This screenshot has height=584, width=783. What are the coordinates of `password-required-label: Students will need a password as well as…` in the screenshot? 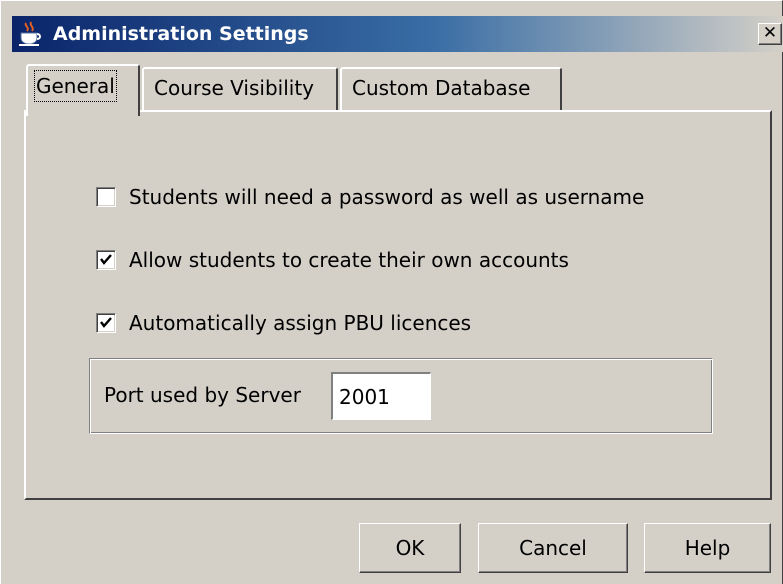 It's located at (387, 197).